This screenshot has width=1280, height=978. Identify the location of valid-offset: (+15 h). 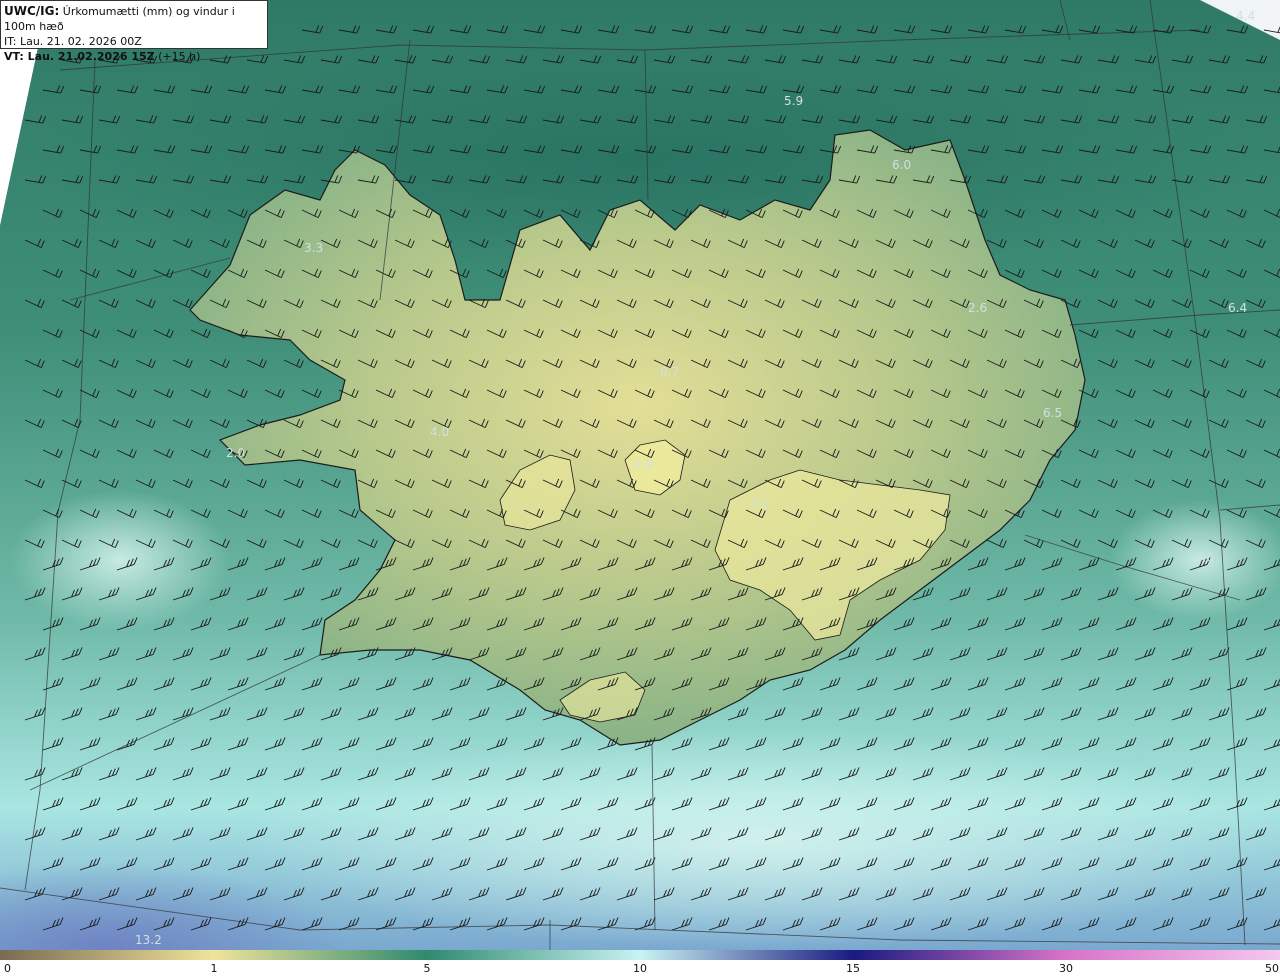
(177, 56).